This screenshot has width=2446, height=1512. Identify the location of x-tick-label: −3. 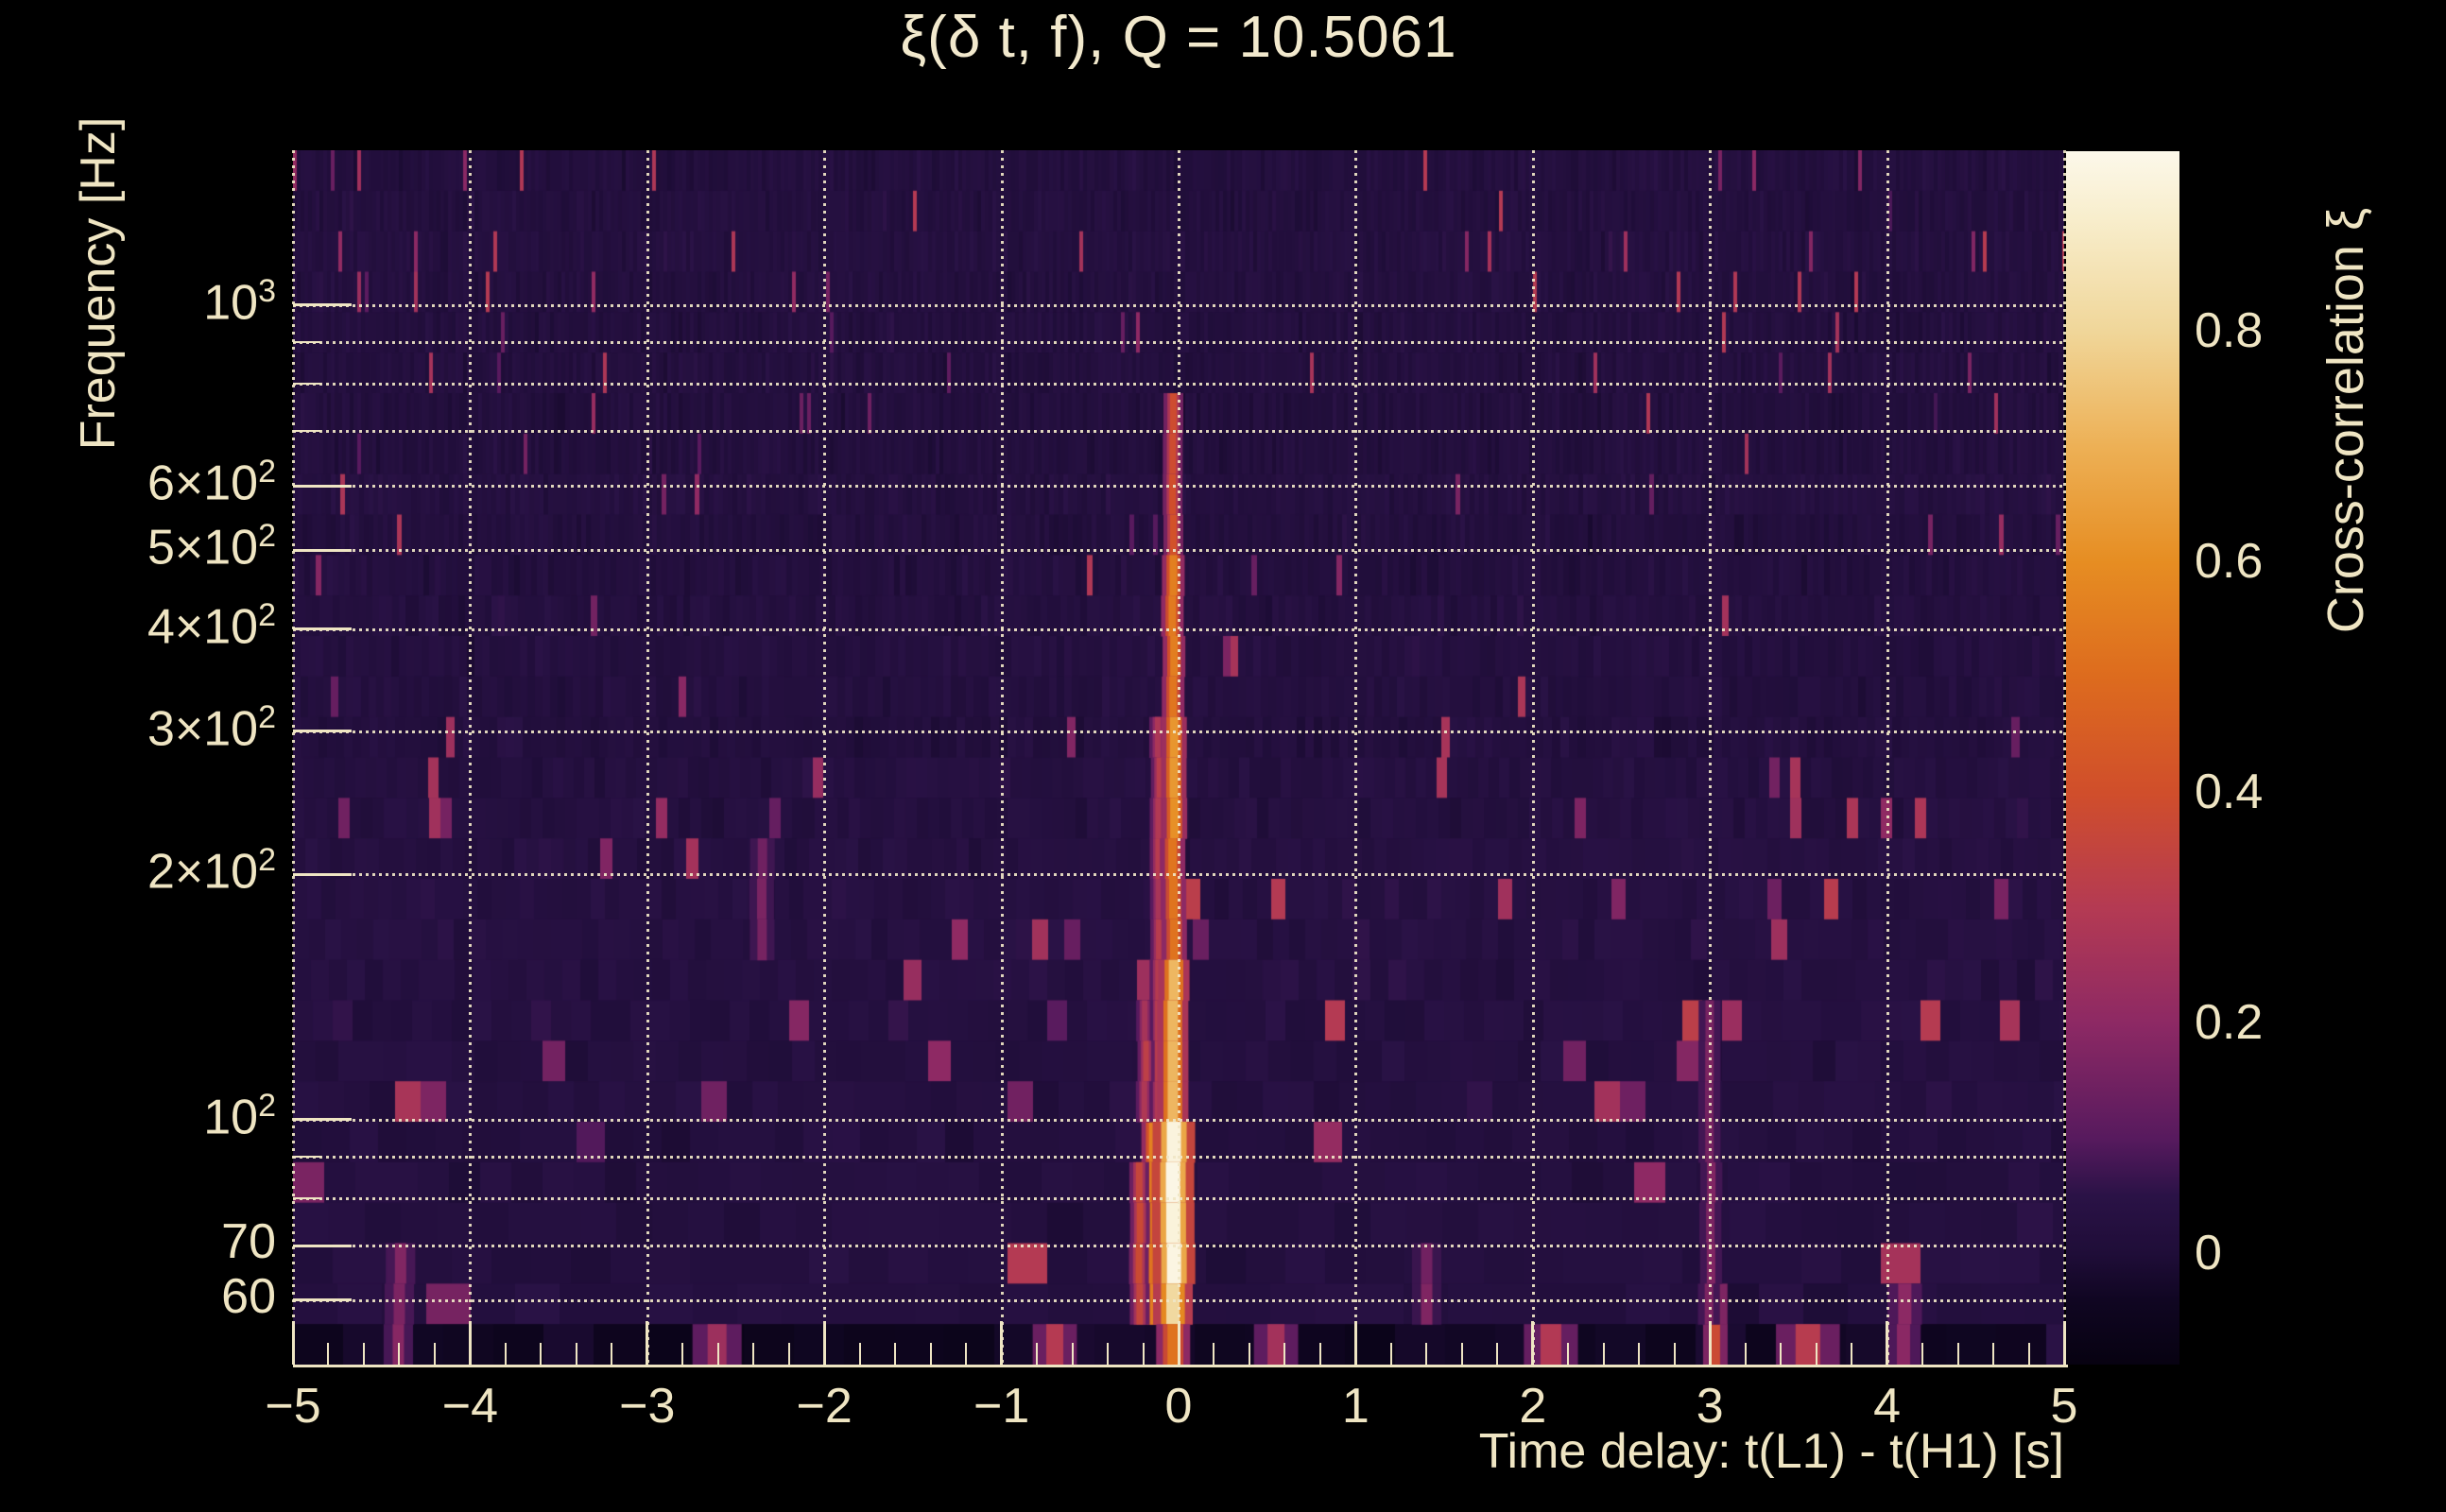
(647, 1406).